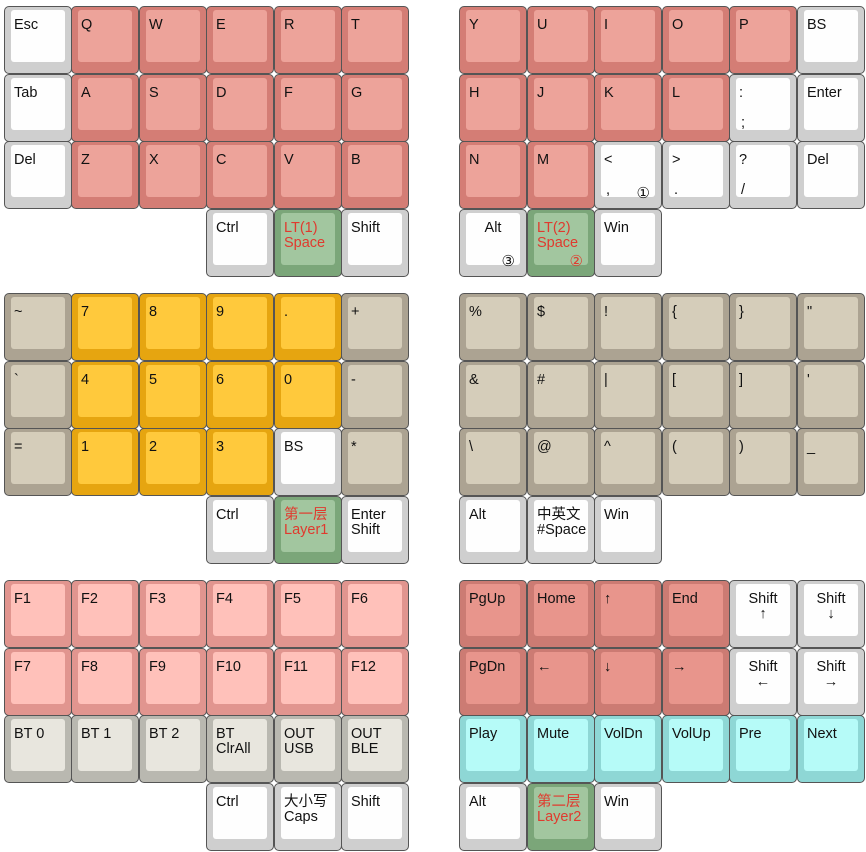 This screenshot has width=866, height=852. I want to click on key: J, so click(561, 108).